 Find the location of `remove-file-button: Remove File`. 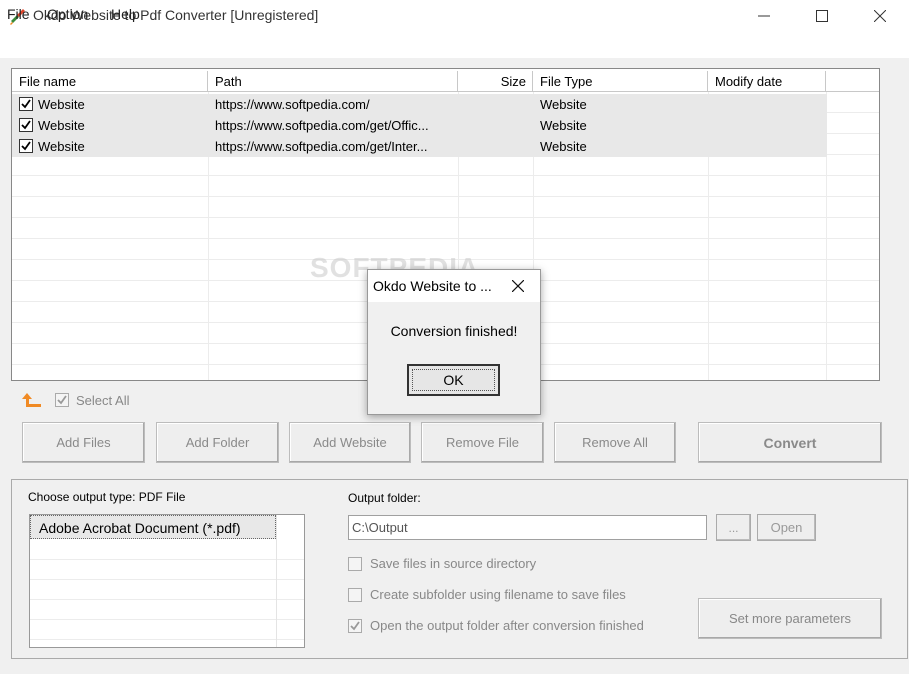

remove-file-button: Remove File is located at coordinates (482, 442).